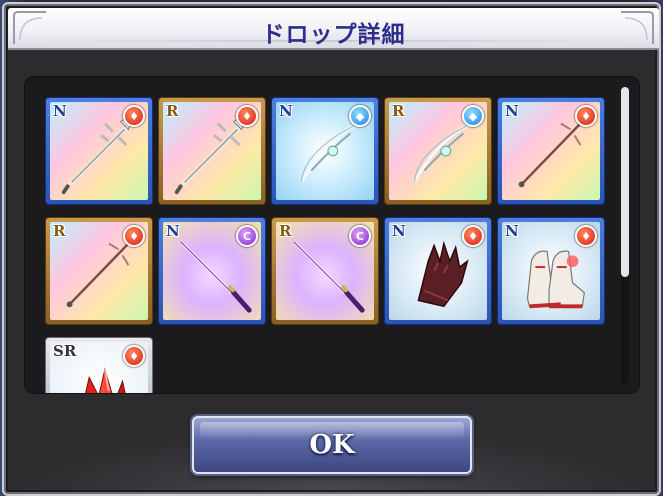  I want to click on drop-item: R ◆, so click(438, 151).